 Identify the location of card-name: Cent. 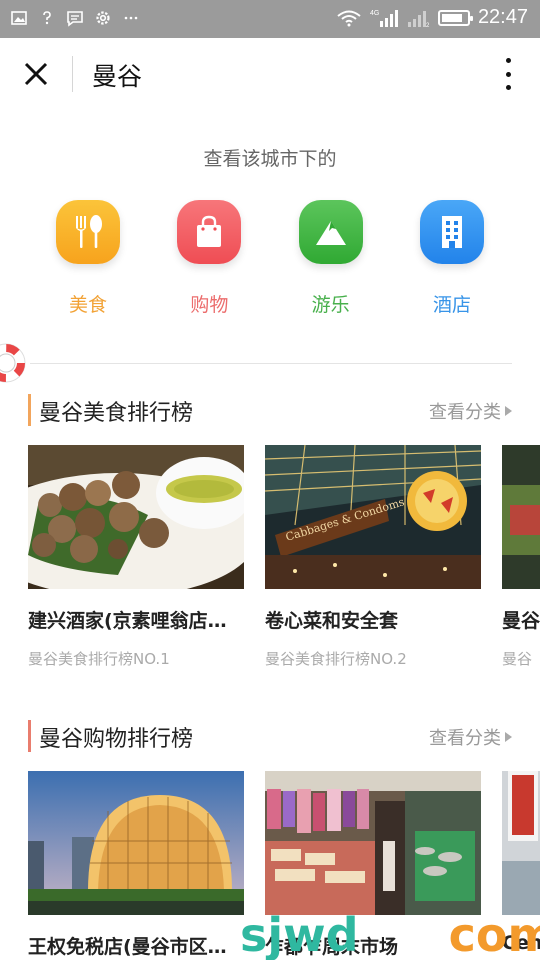
(521, 943).